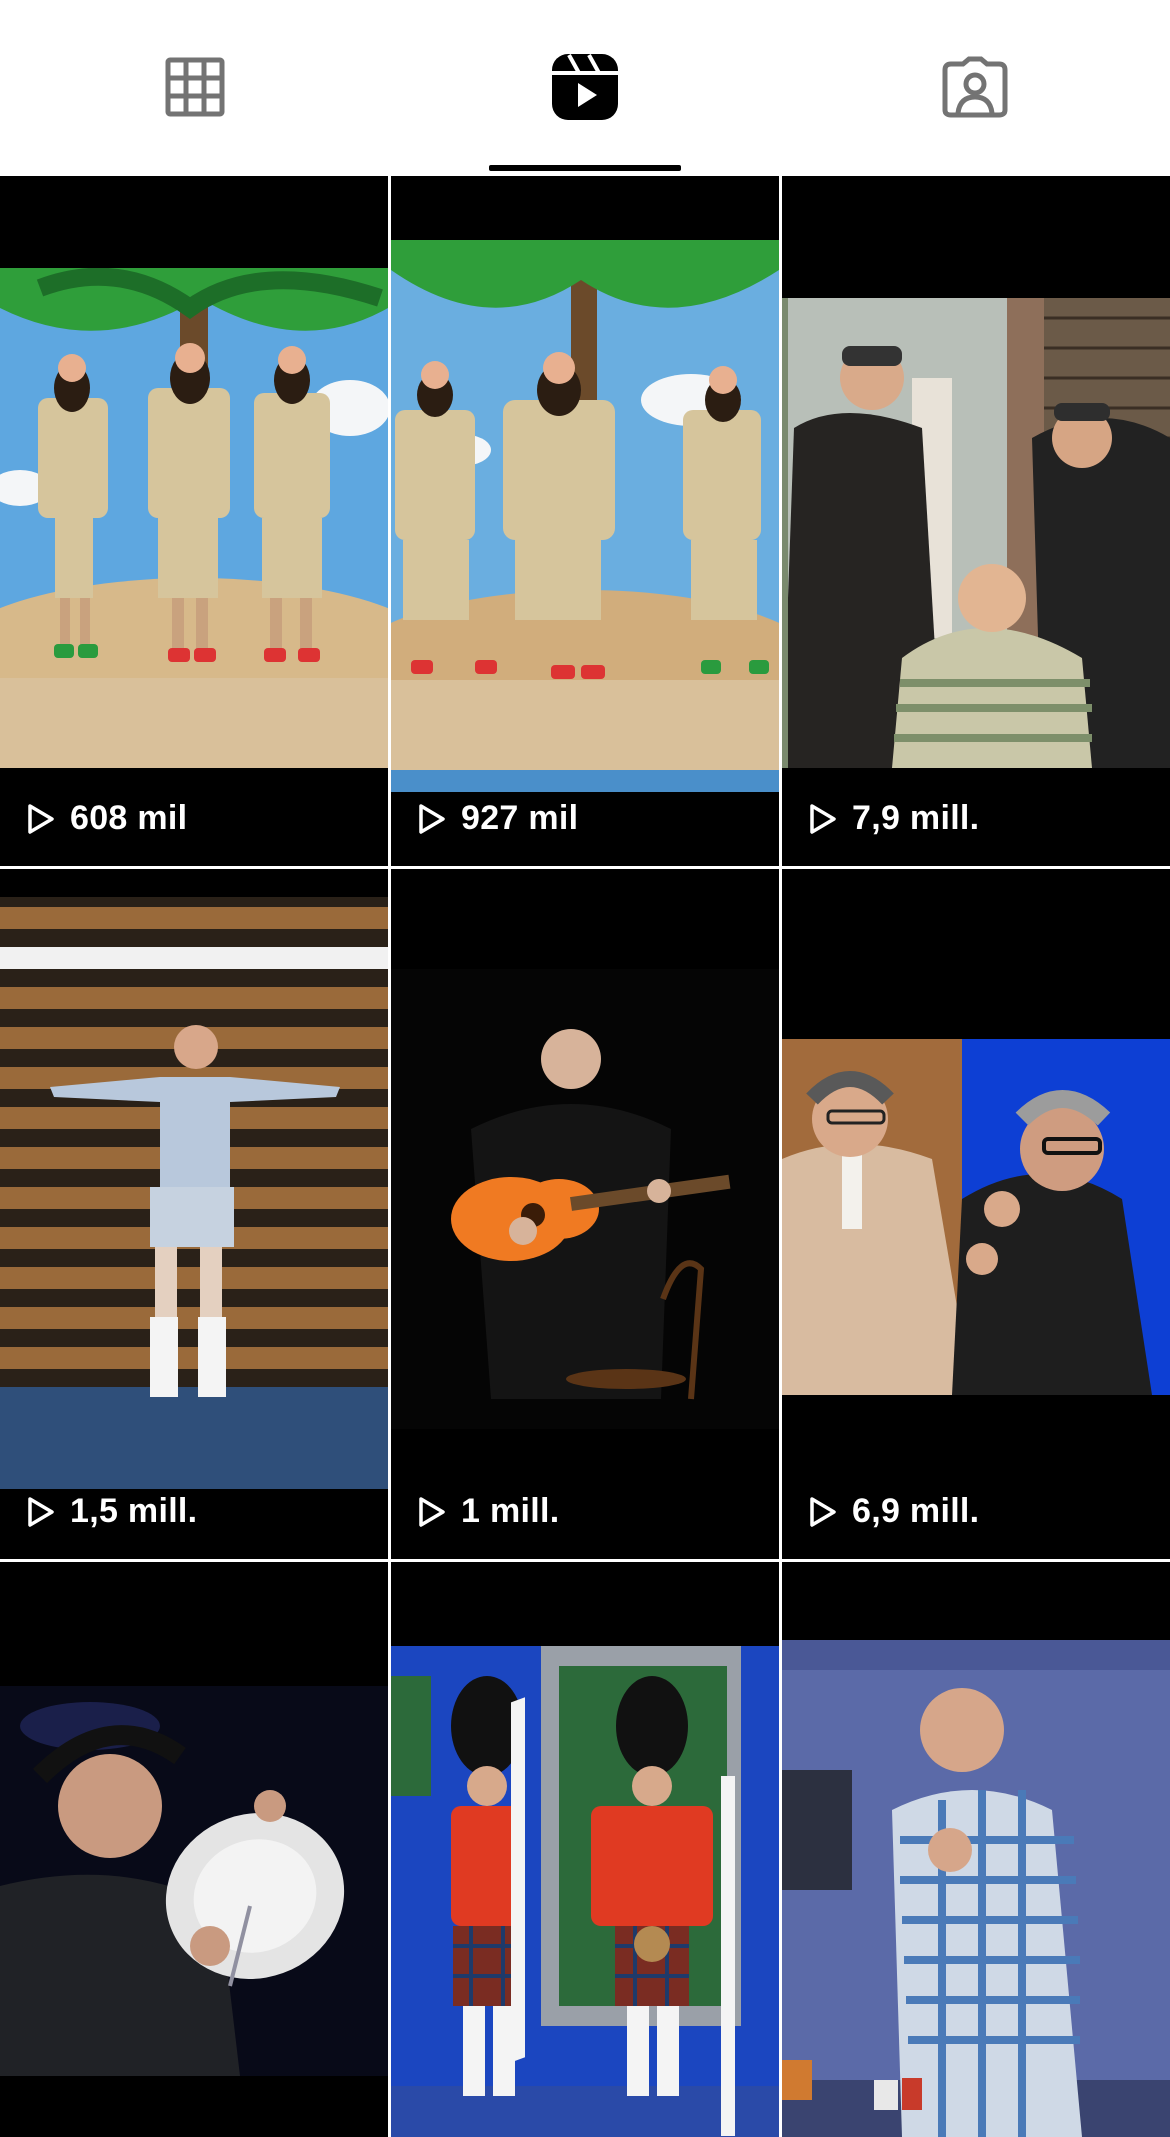  Describe the element at coordinates (497, 818) in the screenshot. I see `view-count: 927 mil` at that location.